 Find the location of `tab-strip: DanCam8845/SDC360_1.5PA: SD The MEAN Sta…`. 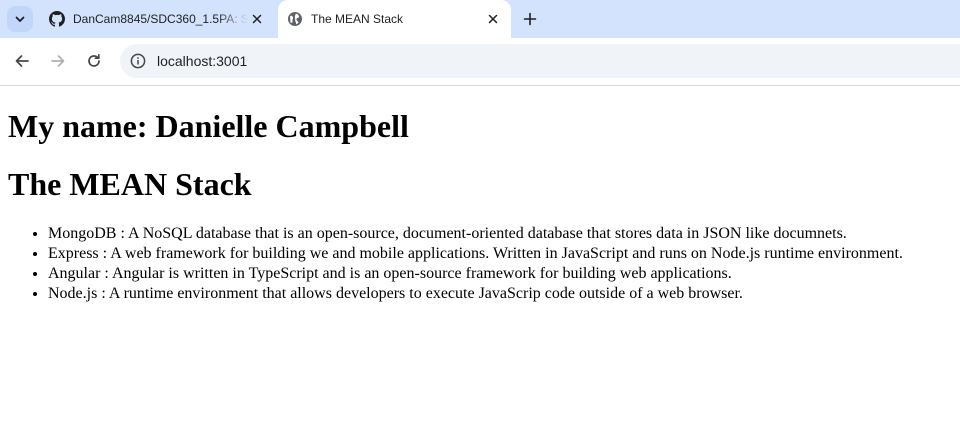

tab-strip: DanCam8845/SDC360_1.5PA: SD The MEAN Sta… is located at coordinates (480, 19).